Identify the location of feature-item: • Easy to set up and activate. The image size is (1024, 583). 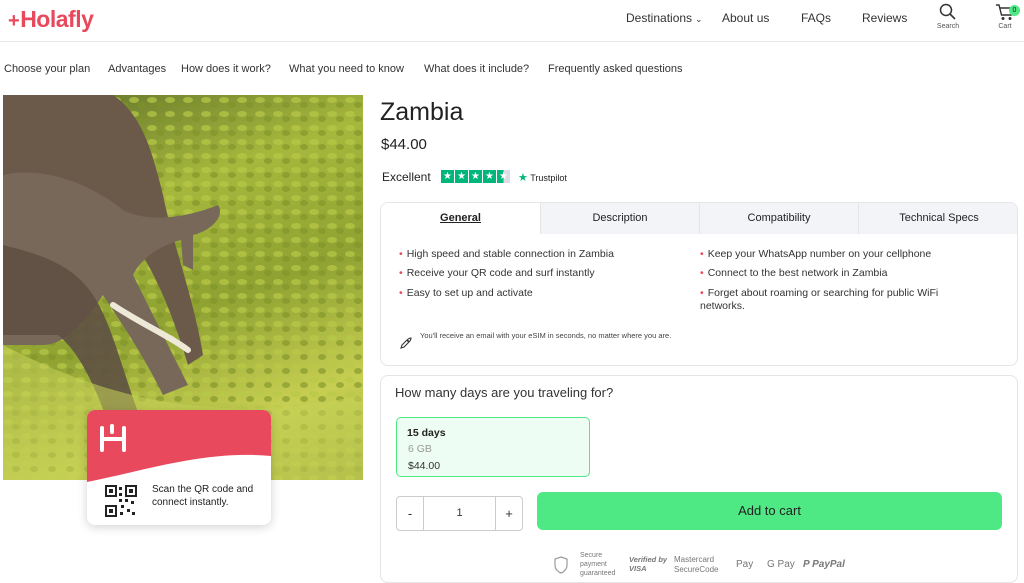
(466, 293).